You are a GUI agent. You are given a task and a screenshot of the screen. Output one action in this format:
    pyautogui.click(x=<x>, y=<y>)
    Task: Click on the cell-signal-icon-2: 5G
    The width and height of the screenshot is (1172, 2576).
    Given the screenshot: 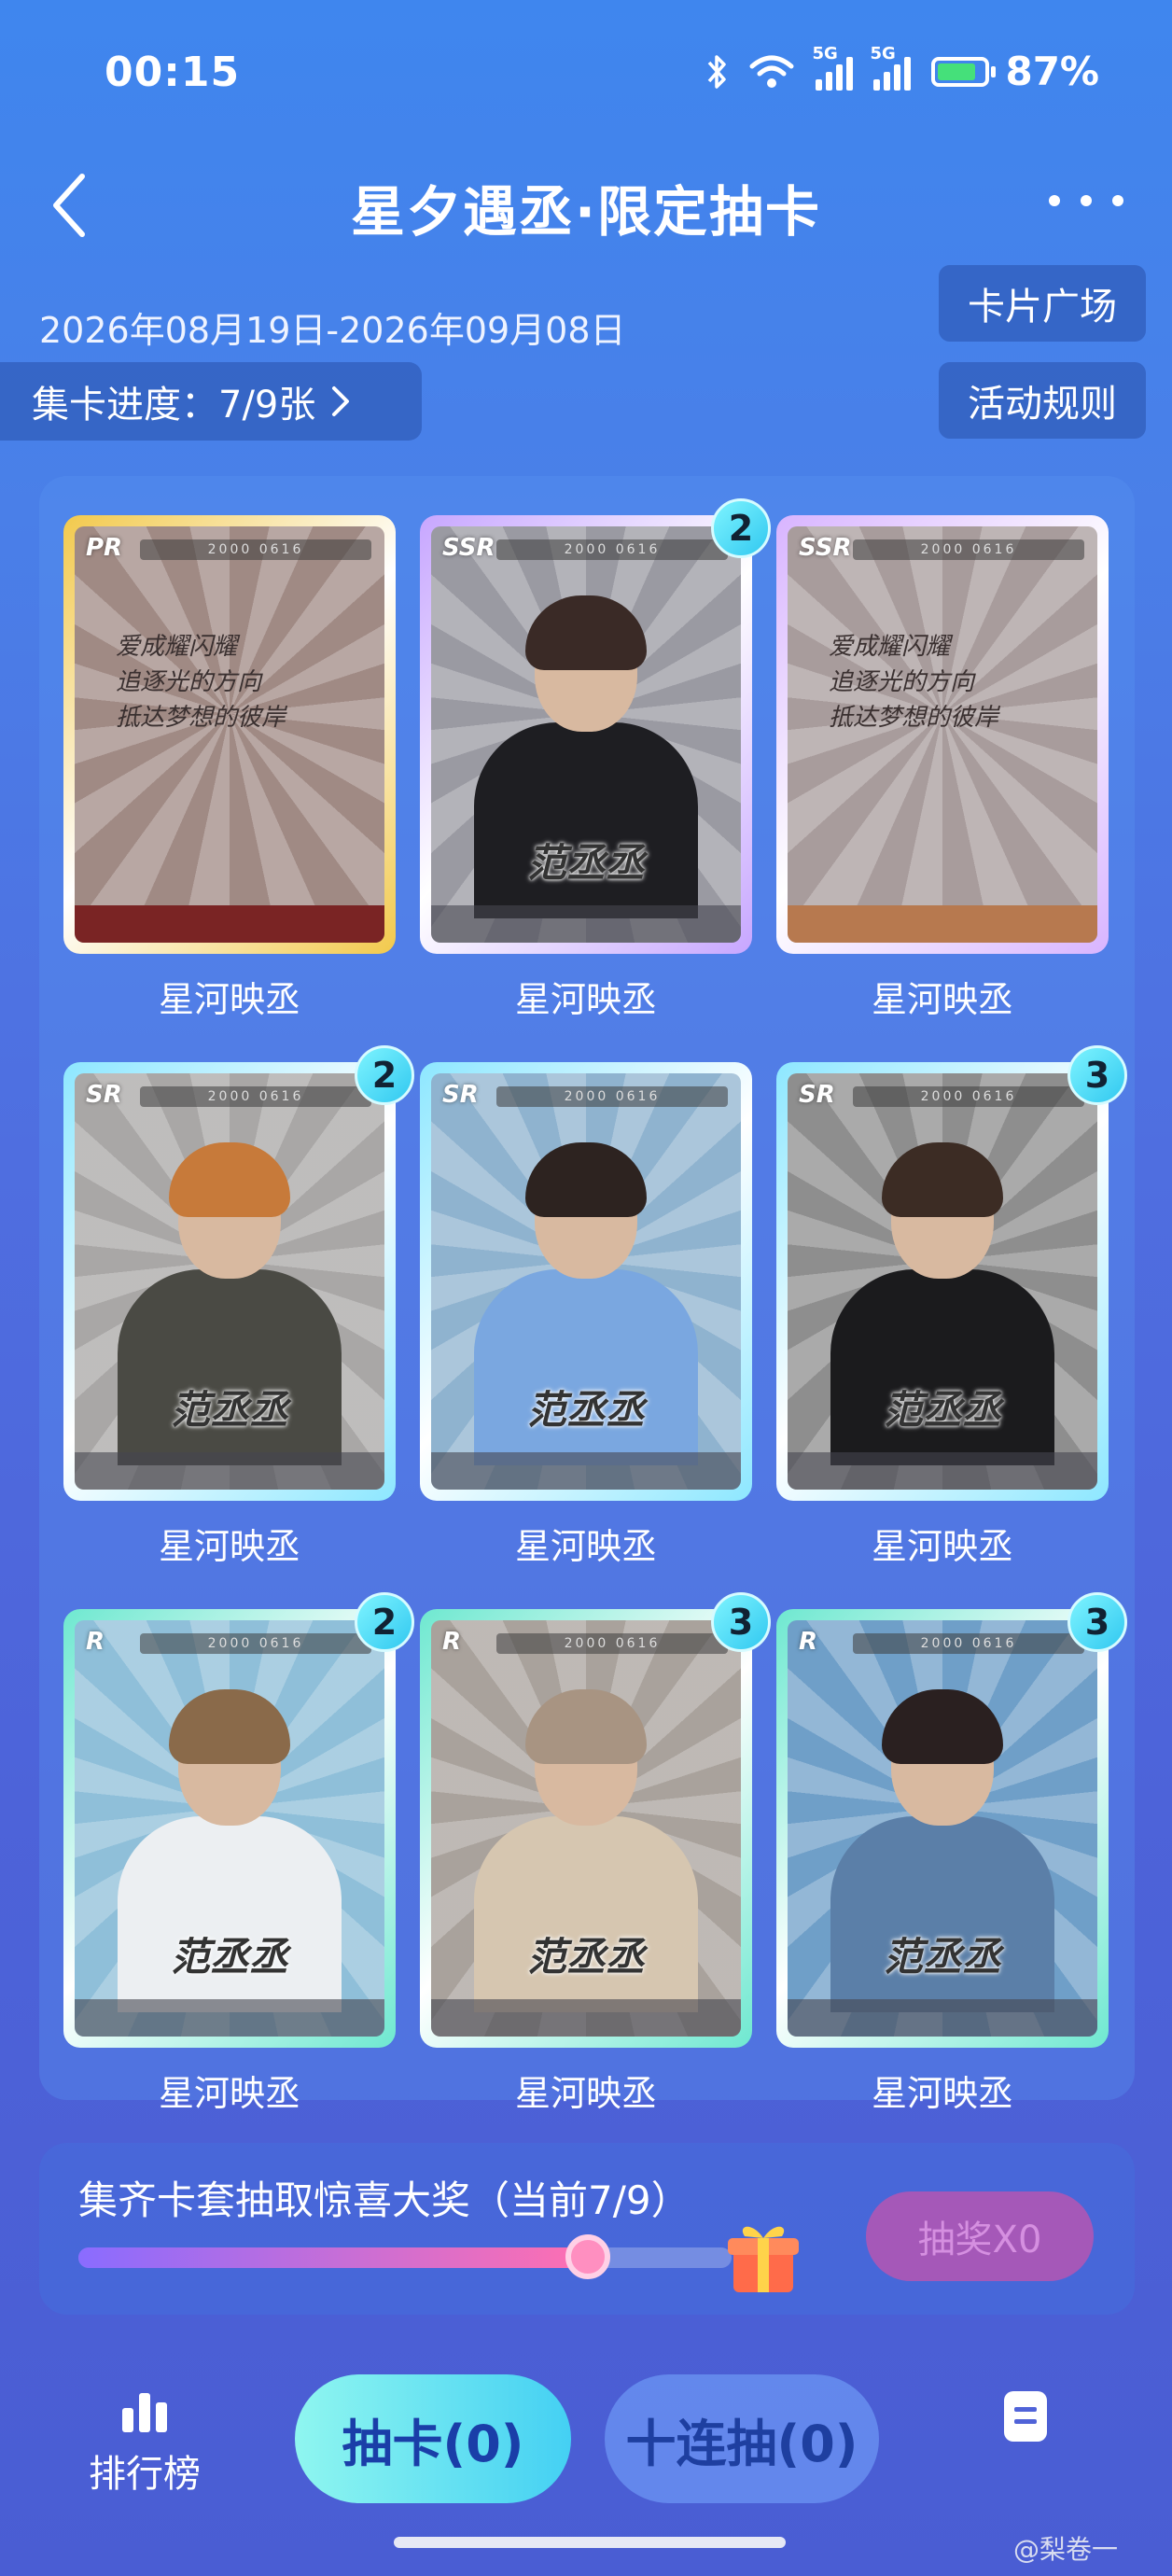 What is the action you would take?
    pyautogui.click(x=891, y=67)
    